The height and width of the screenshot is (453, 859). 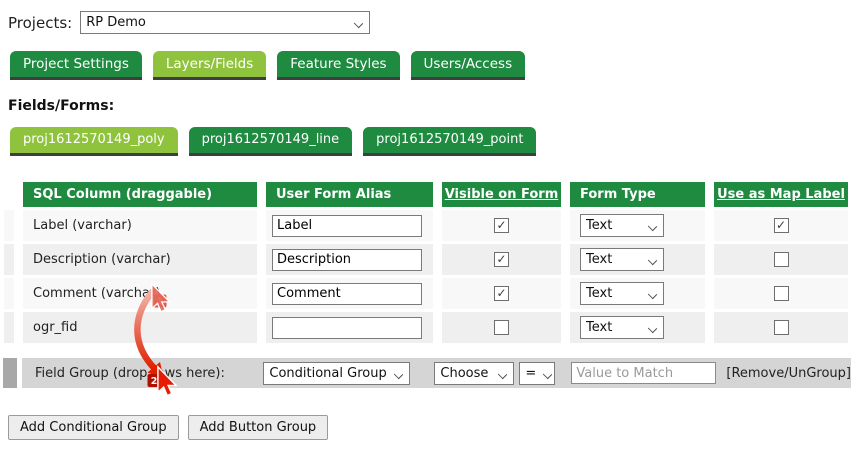 I want to click on bottom-button-row: Add Conditional Group Add Button Group, so click(x=433, y=427).